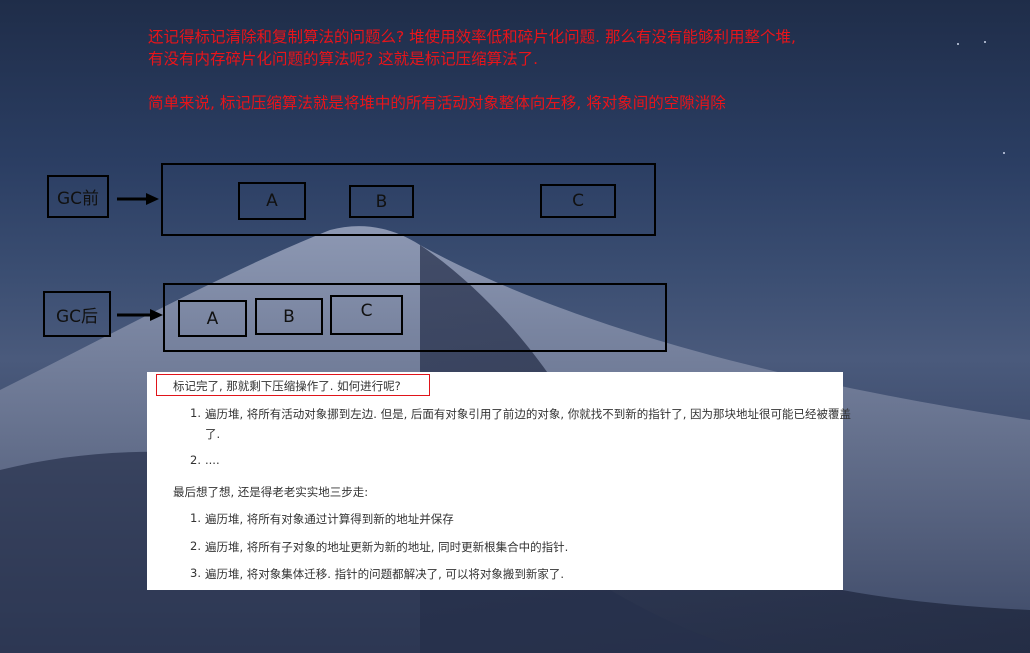  What do you see at coordinates (578, 201) in the screenshot?
I see `object-c-before: C` at bounding box center [578, 201].